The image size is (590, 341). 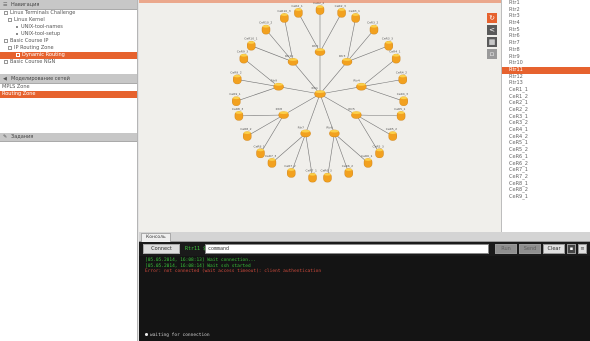 I want to click on edge-router-node: CeR2_2, so click(x=318, y=8).